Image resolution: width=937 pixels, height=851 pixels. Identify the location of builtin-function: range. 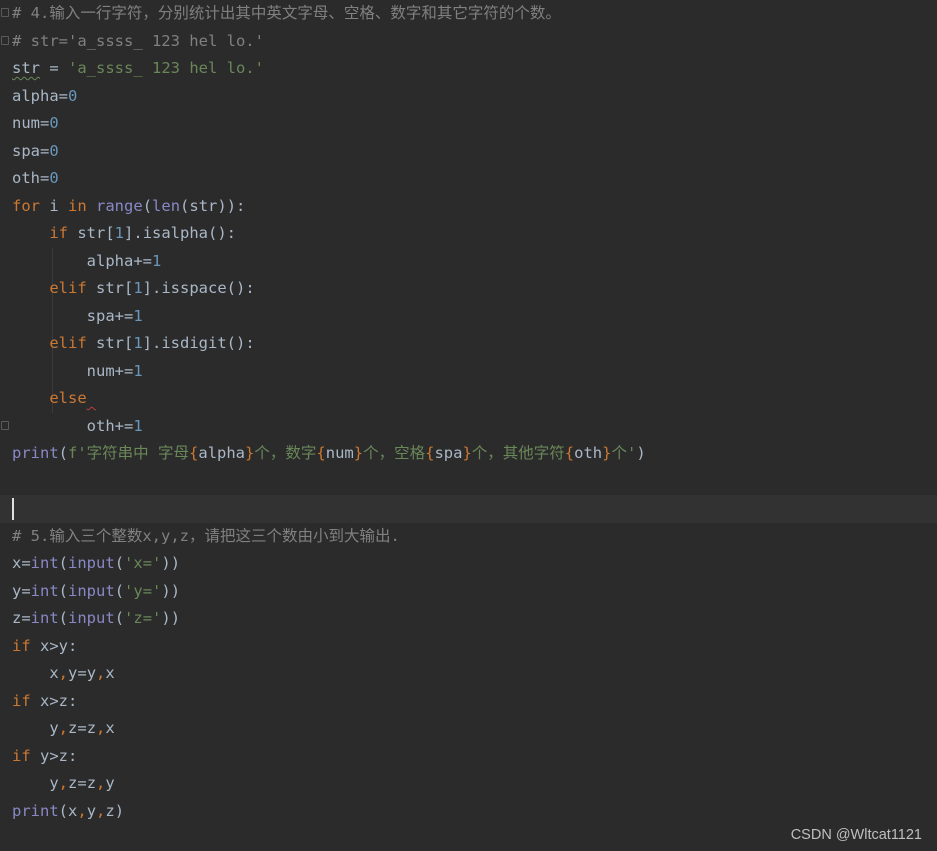
(119, 205).